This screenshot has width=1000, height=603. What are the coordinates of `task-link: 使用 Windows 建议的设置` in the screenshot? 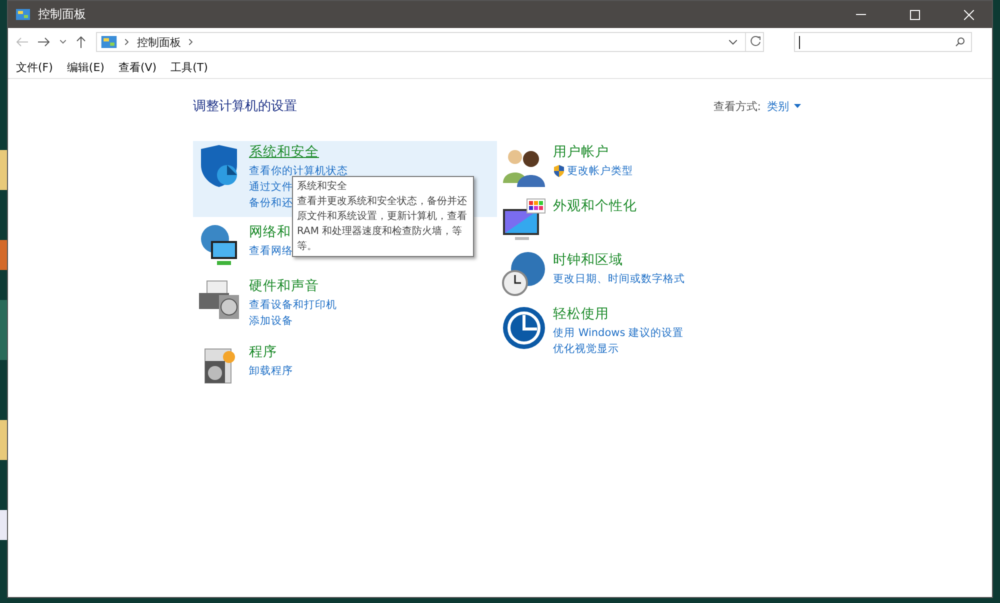 It's located at (618, 333).